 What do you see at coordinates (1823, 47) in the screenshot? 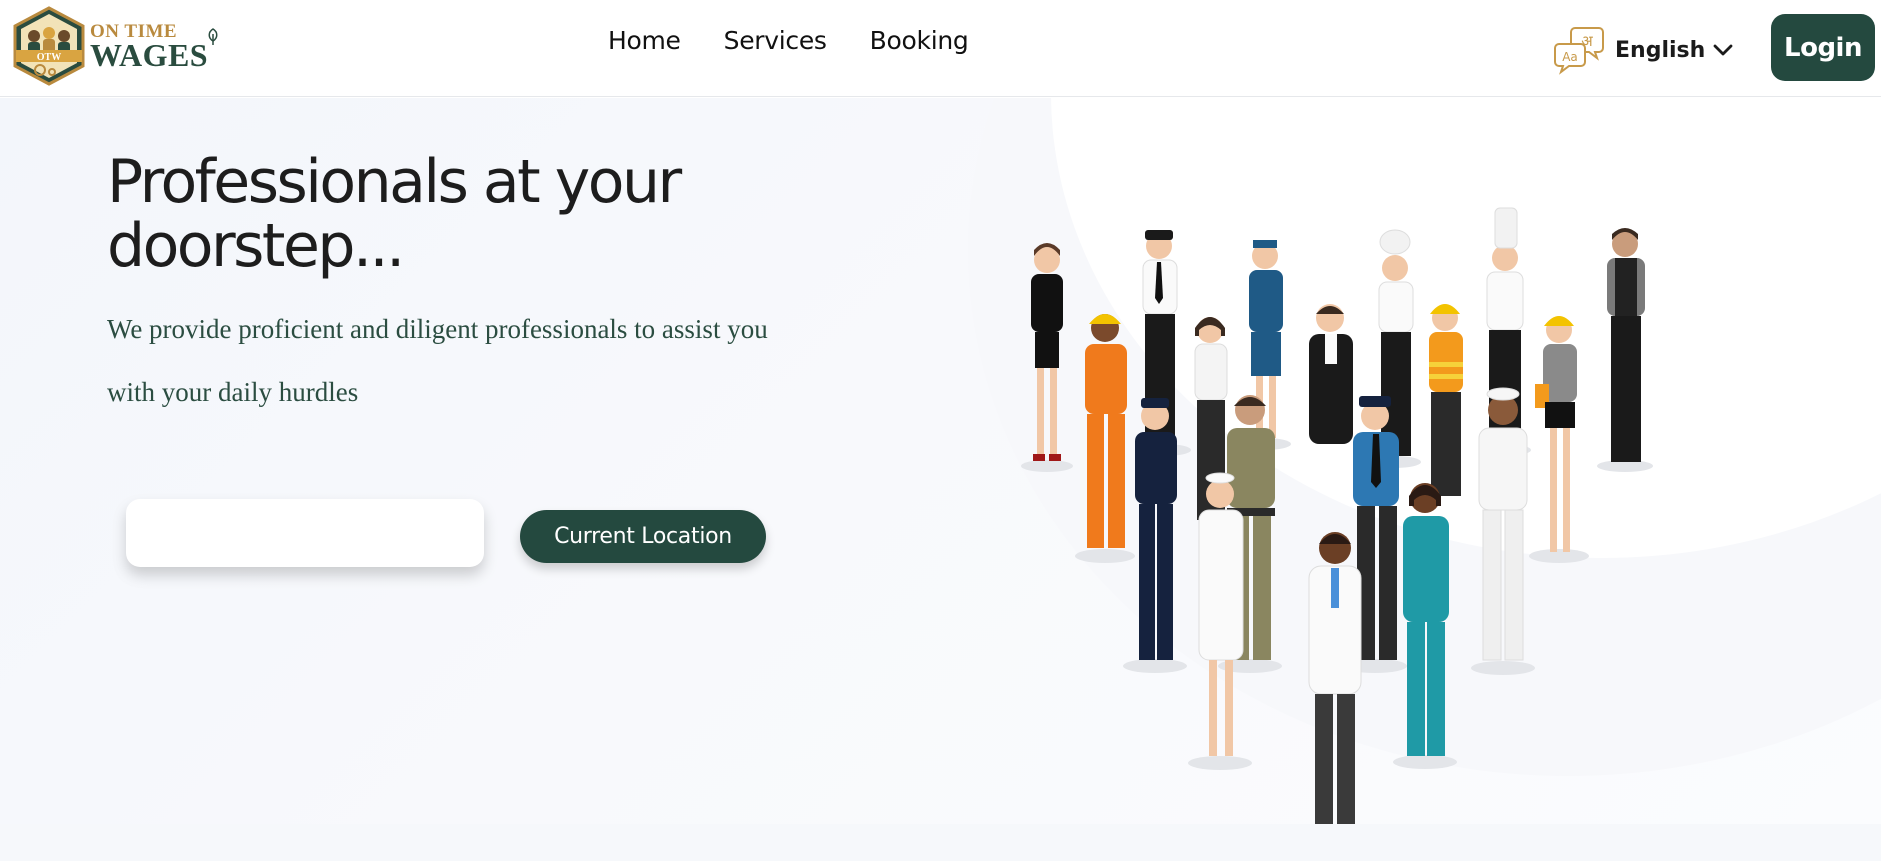
I see `login-button: Login` at bounding box center [1823, 47].